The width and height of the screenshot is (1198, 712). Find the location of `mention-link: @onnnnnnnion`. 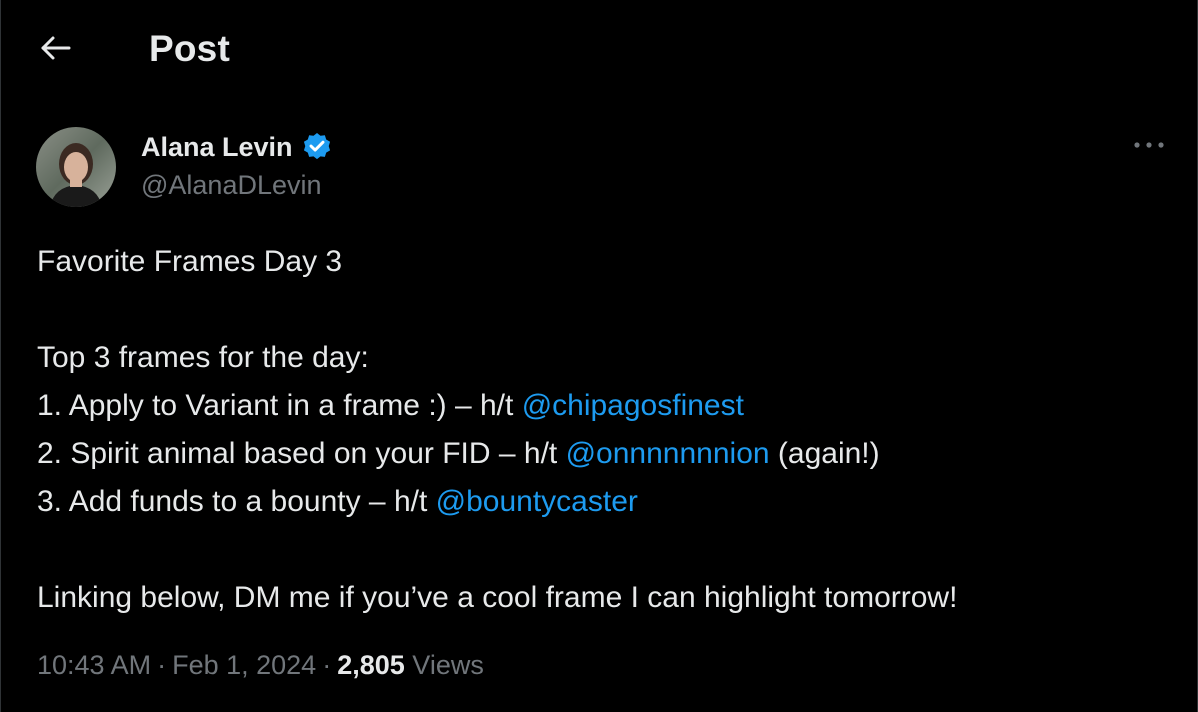

mention-link: @onnnnnnnion is located at coordinates (668, 453).